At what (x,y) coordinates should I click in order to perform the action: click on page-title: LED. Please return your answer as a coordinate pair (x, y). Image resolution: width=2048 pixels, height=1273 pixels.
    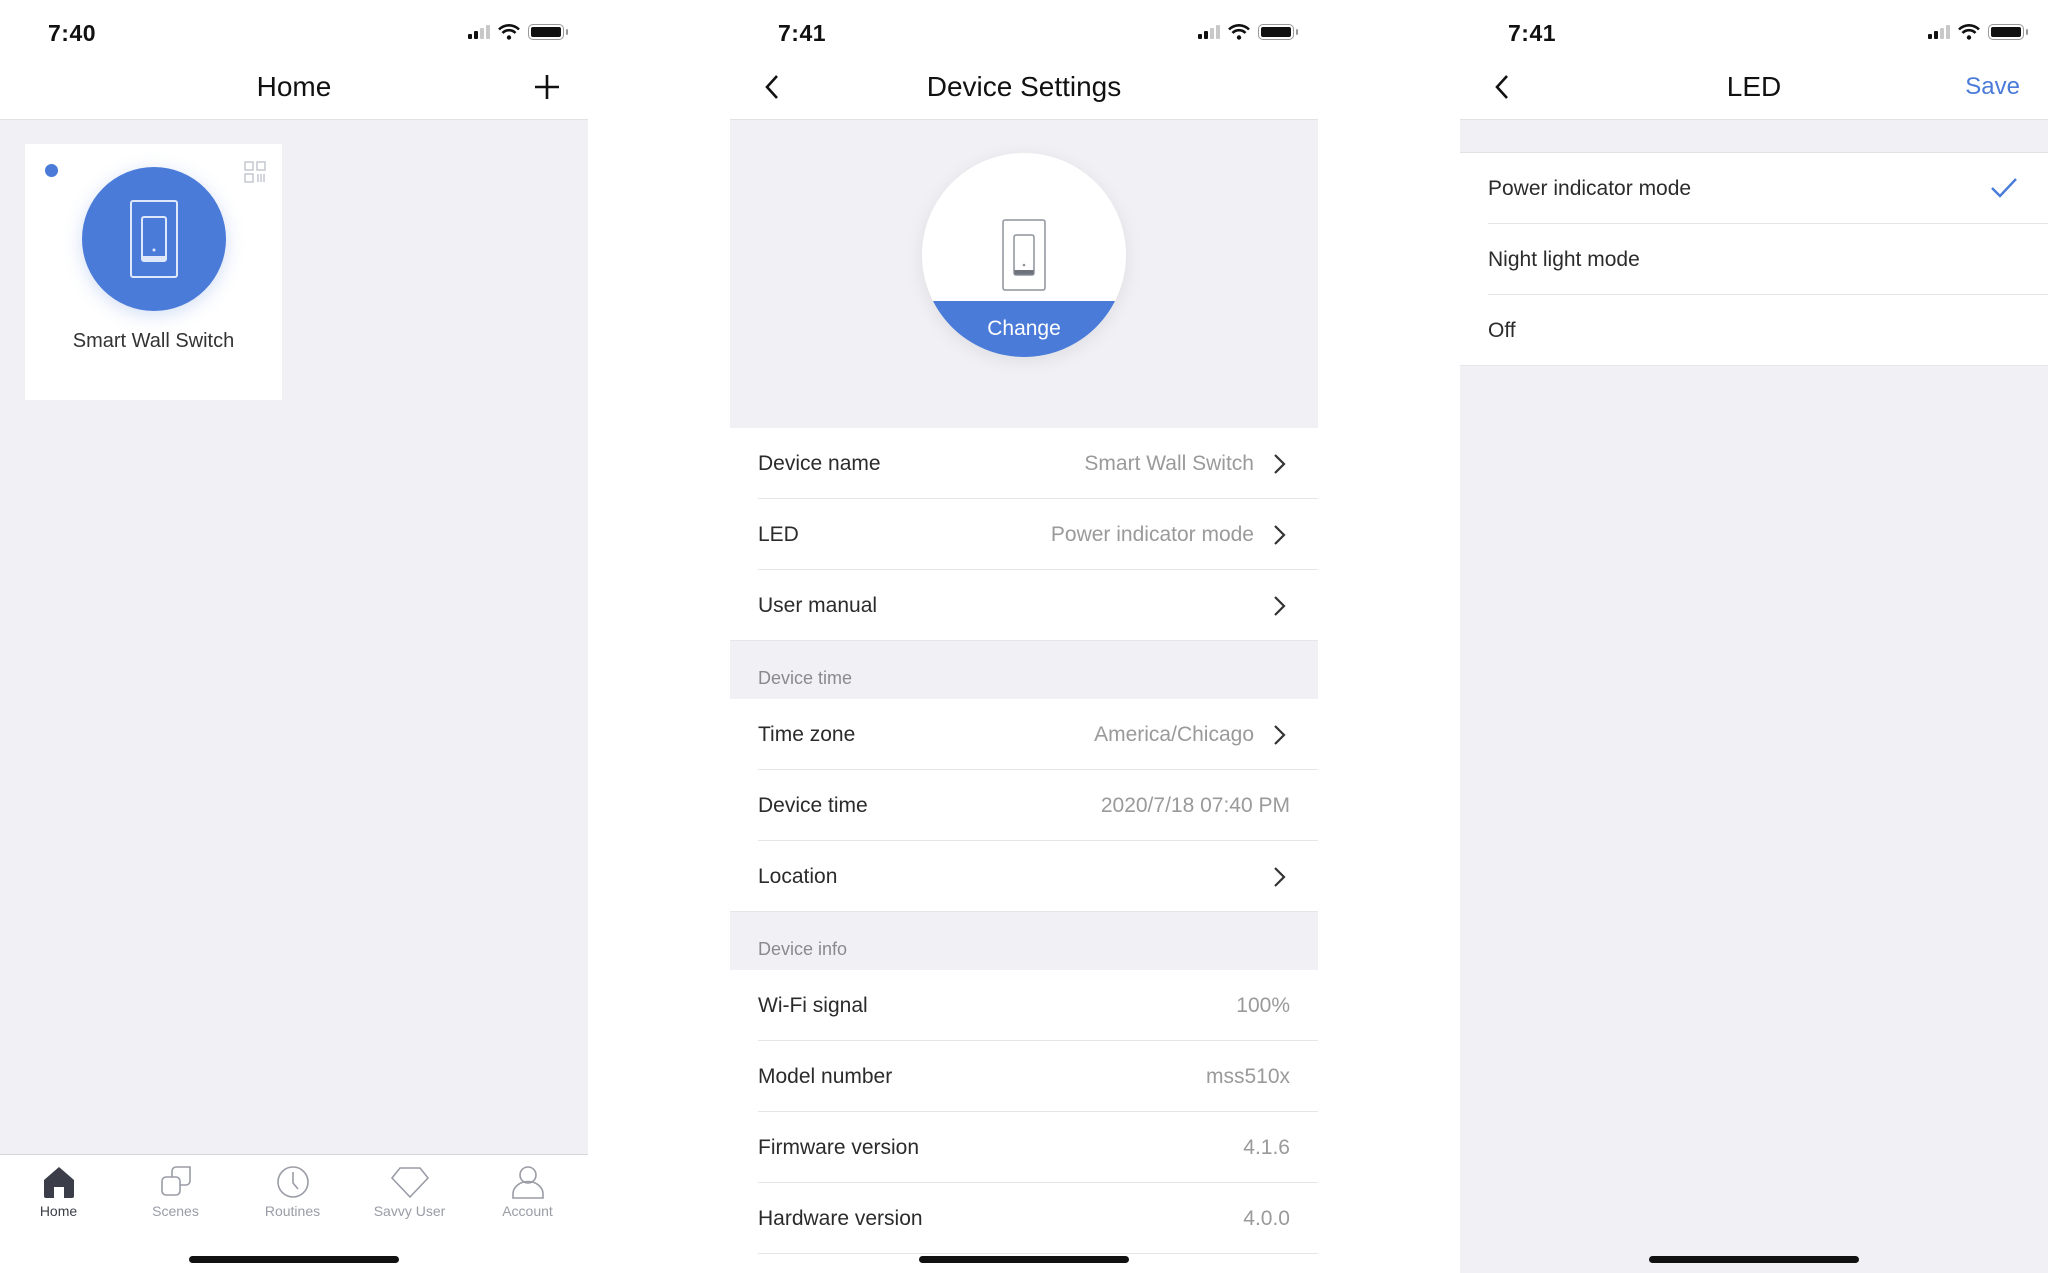
    Looking at the image, I should click on (1754, 86).